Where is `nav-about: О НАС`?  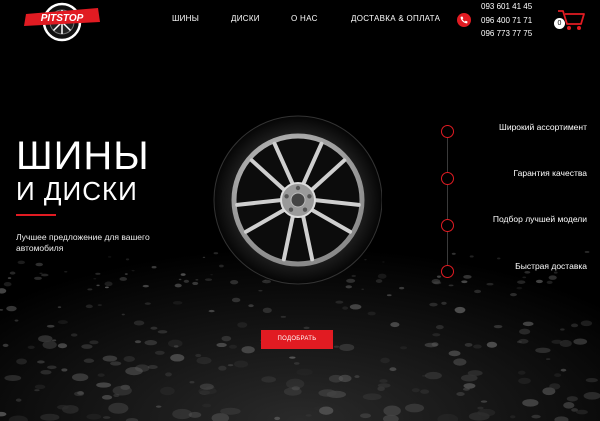
nav-about: О НАС is located at coordinates (304, 18).